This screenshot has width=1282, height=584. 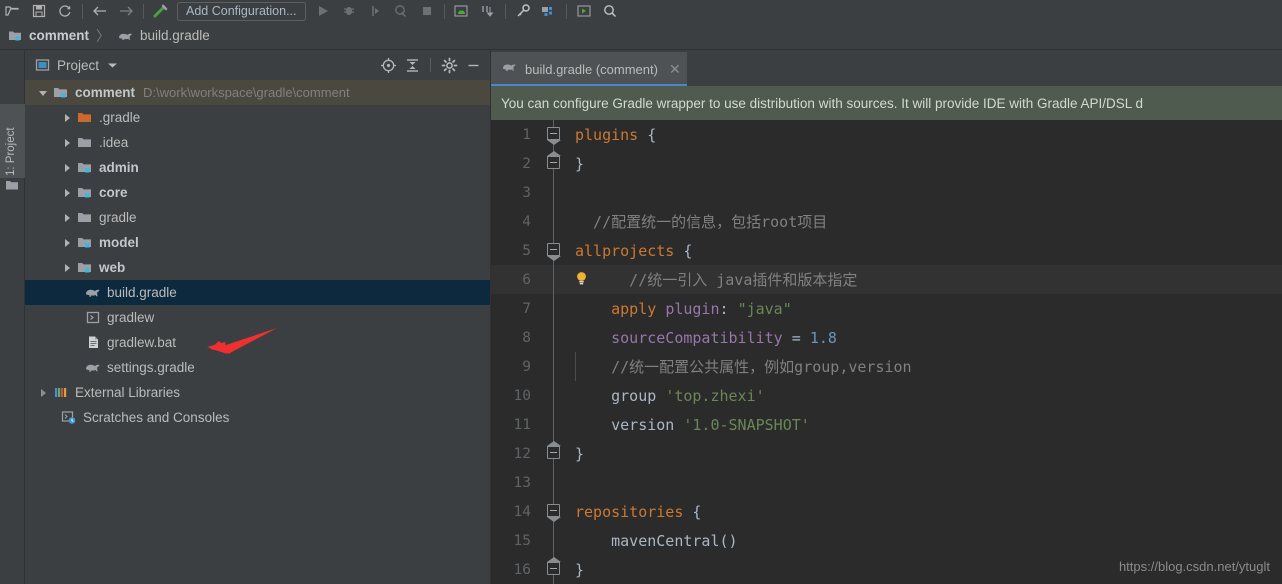 What do you see at coordinates (589, 85) in the screenshot?
I see `tab-active-underline` at bounding box center [589, 85].